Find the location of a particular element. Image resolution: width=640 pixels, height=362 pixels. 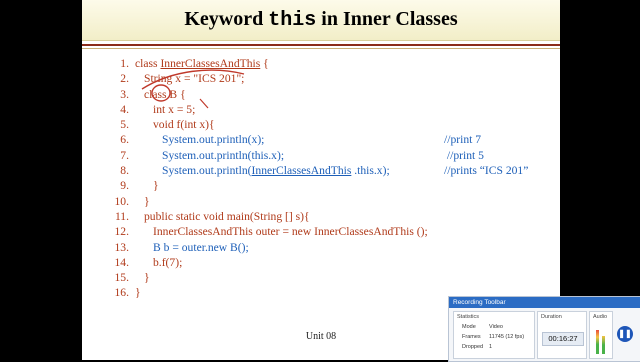

code-token: B b = outer.new B(); is located at coordinates (201, 247).